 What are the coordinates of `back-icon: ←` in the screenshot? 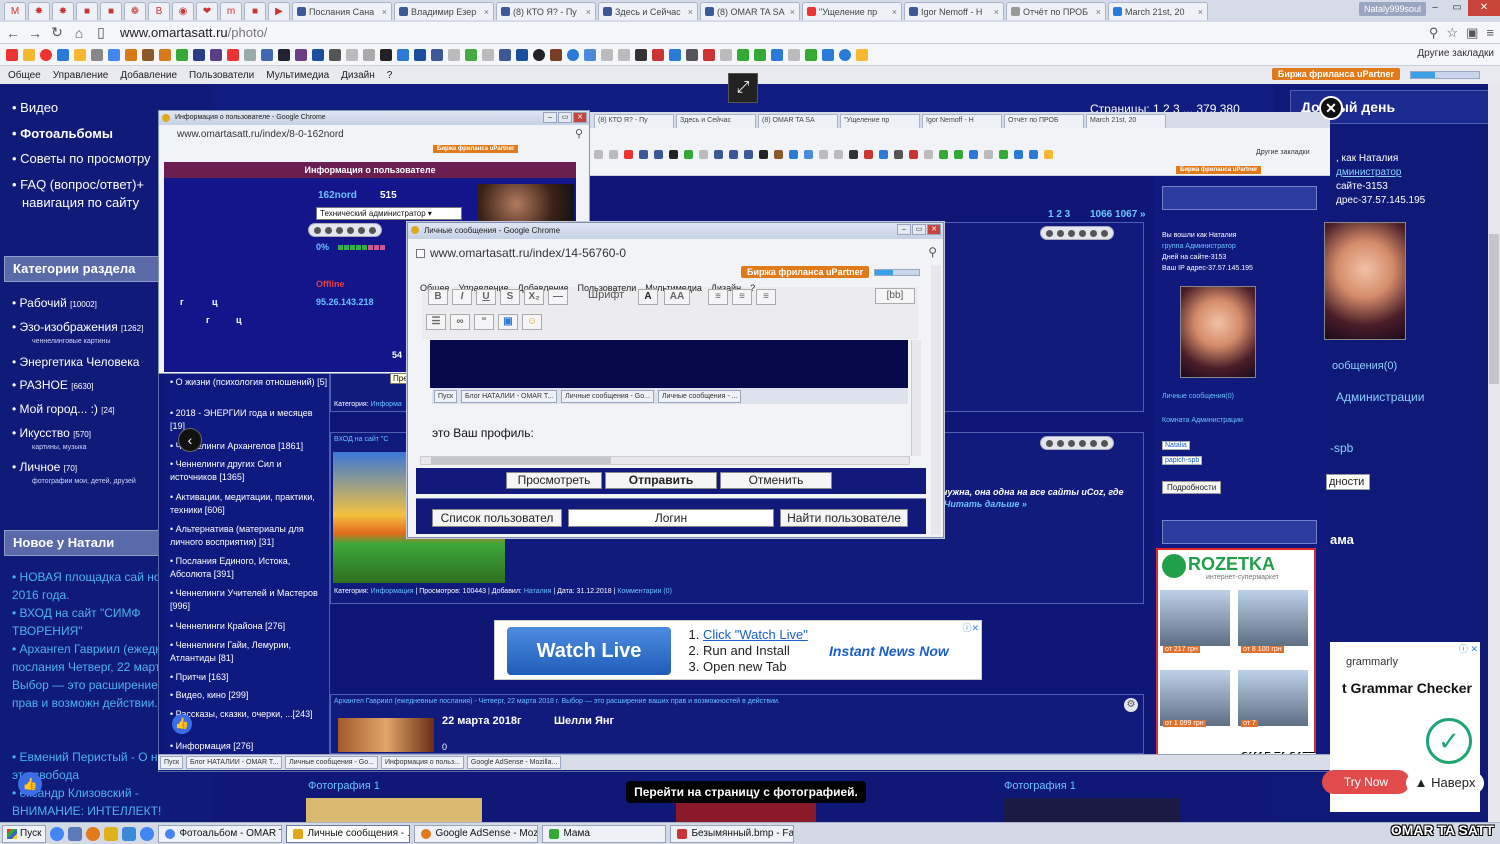 It's located at (13, 33).